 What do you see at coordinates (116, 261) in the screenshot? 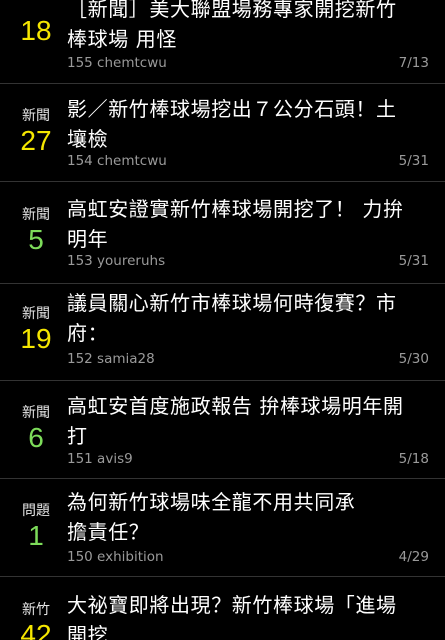
I see `post-author: 153 youreruhs` at bounding box center [116, 261].